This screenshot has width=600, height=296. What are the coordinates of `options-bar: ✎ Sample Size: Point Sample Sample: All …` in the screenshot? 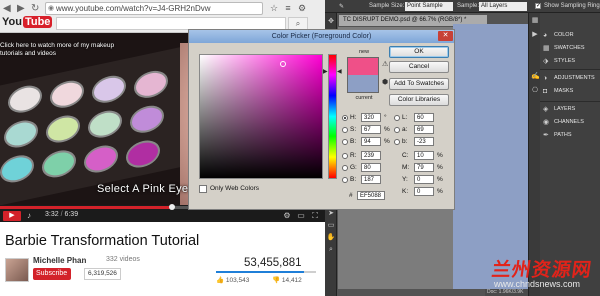 It's located at (462, 6).